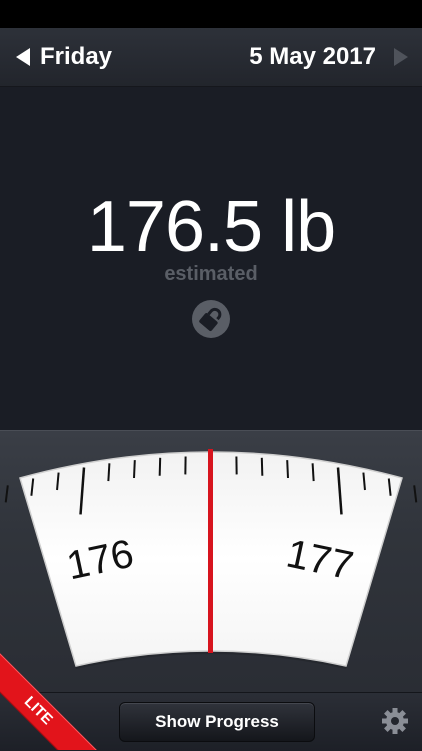 The image size is (422, 751). I want to click on previous-day-button: Friday, so click(64, 57).